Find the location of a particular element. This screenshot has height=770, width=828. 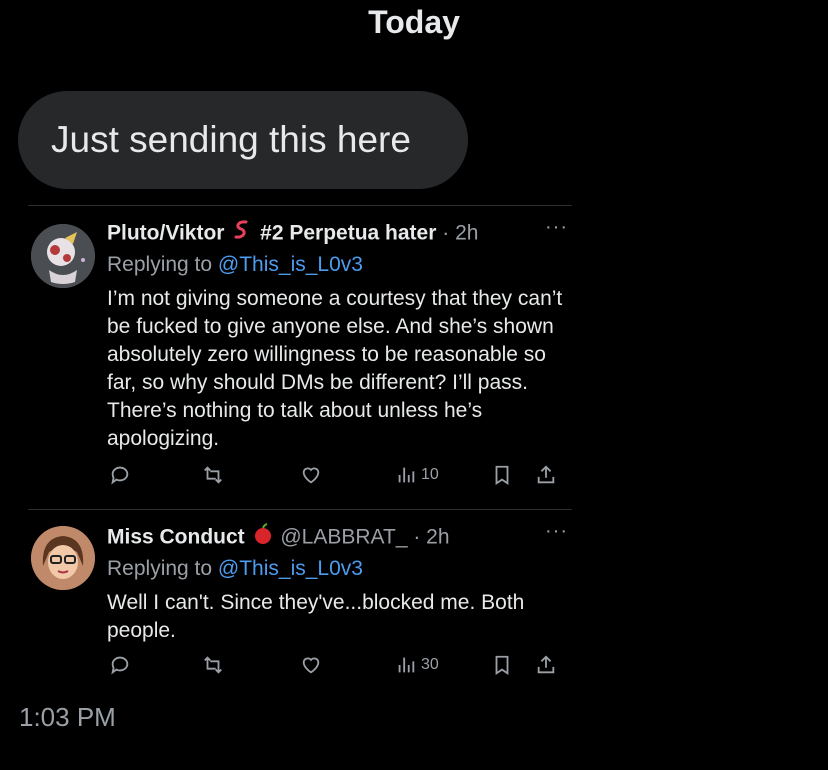

views-button: 10 is located at coordinates (417, 475).